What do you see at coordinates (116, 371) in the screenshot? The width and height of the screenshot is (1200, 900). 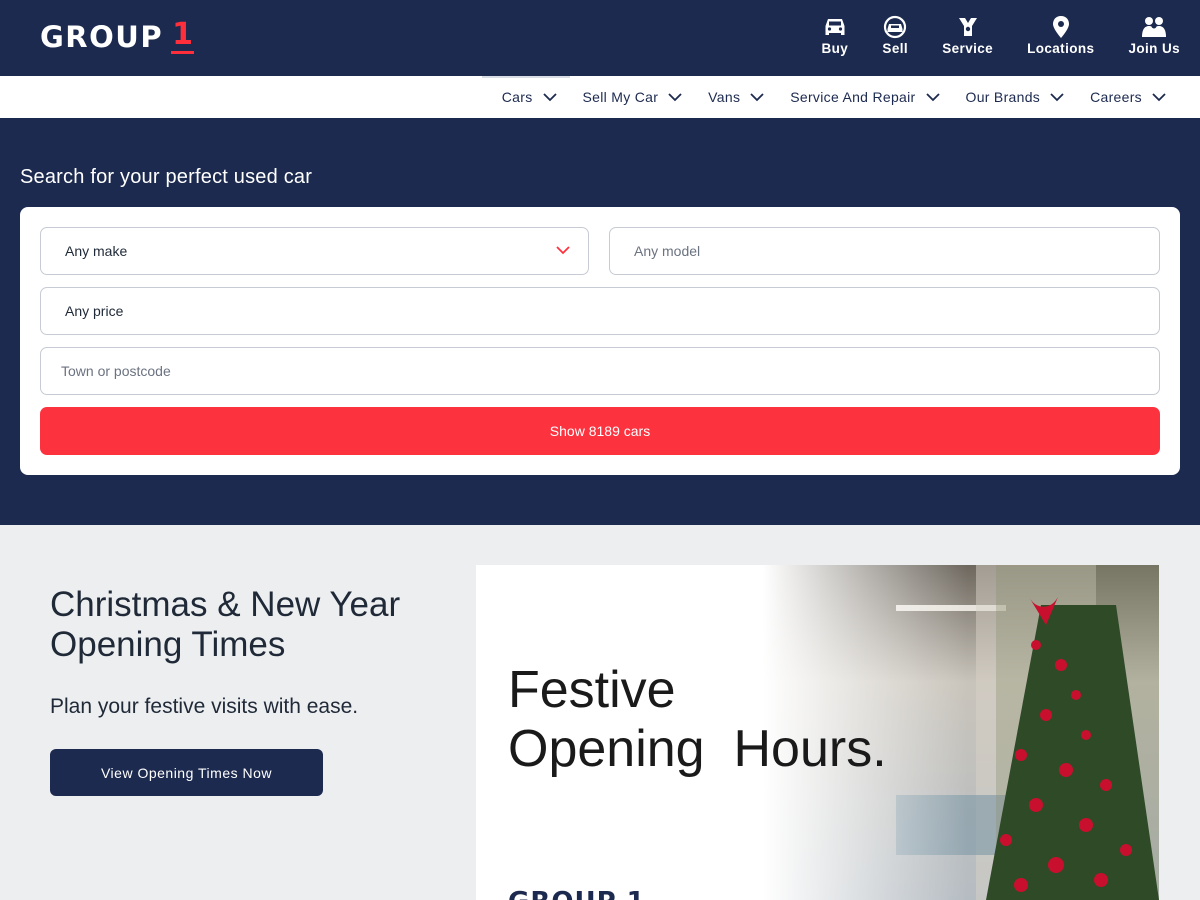 I see `town-postcode-placeholder: Town or postcode` at bounding box center [116, 371].